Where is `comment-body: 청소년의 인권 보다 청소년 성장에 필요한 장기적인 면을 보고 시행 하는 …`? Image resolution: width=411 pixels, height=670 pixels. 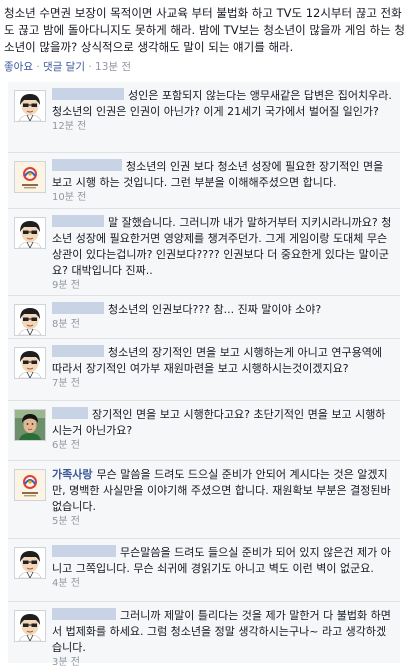
comment-body: 청소년의 인권 보다 청소년 성장에 필요한 장기적인 면을 보고 시행 하는 … is located at coordinates (222, 182).